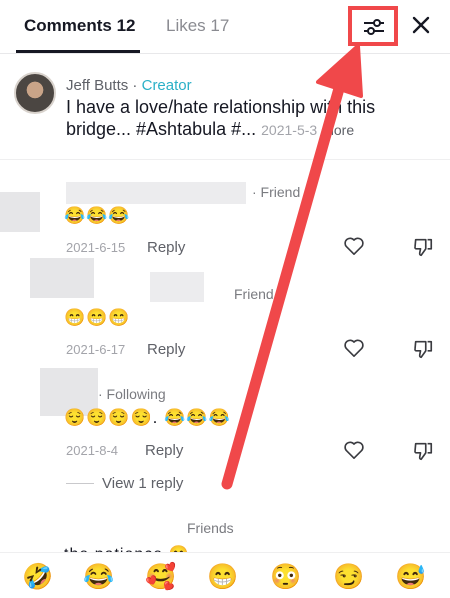 This screenshot has height=598, width=450. What do you see at coordinates (285, 577) in the screenshot?
I see `emoji-button: 😳` at bounding box center [285, 577].